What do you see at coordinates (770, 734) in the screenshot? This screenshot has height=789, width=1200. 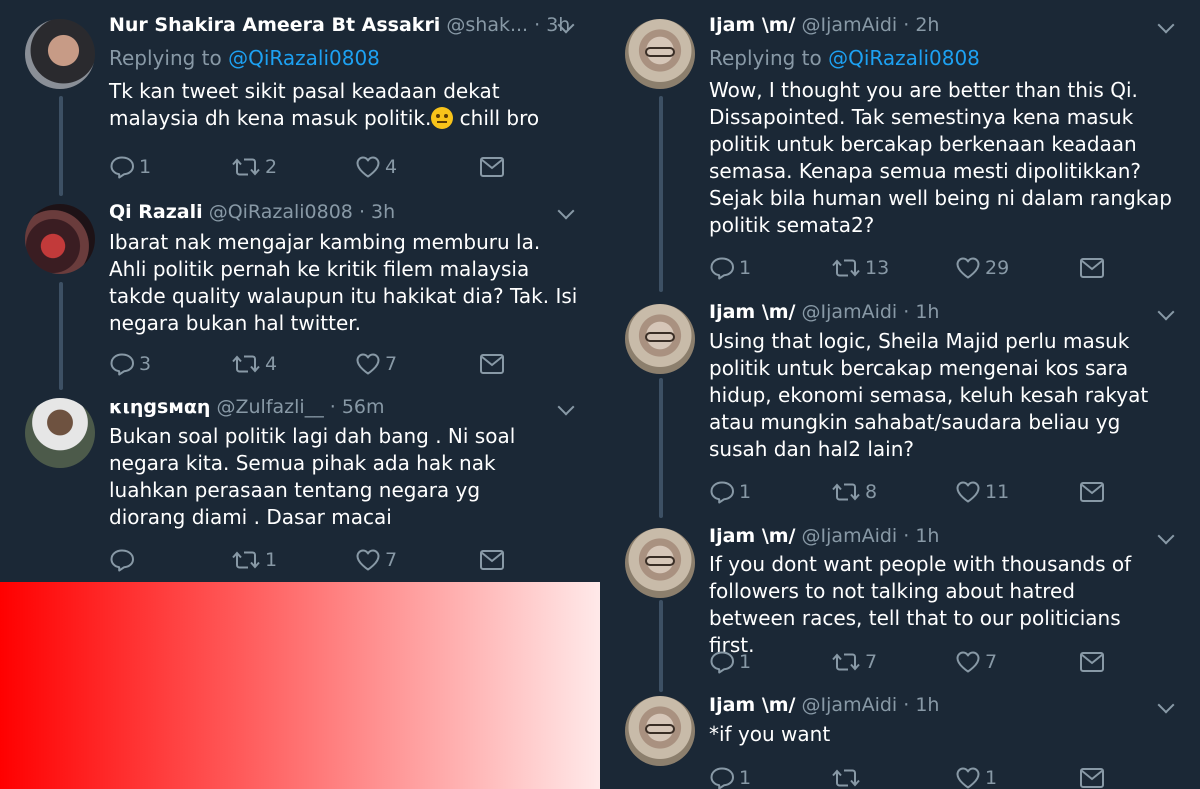 I see `tweet-text: *if you want` at bounding box center [770, 734].